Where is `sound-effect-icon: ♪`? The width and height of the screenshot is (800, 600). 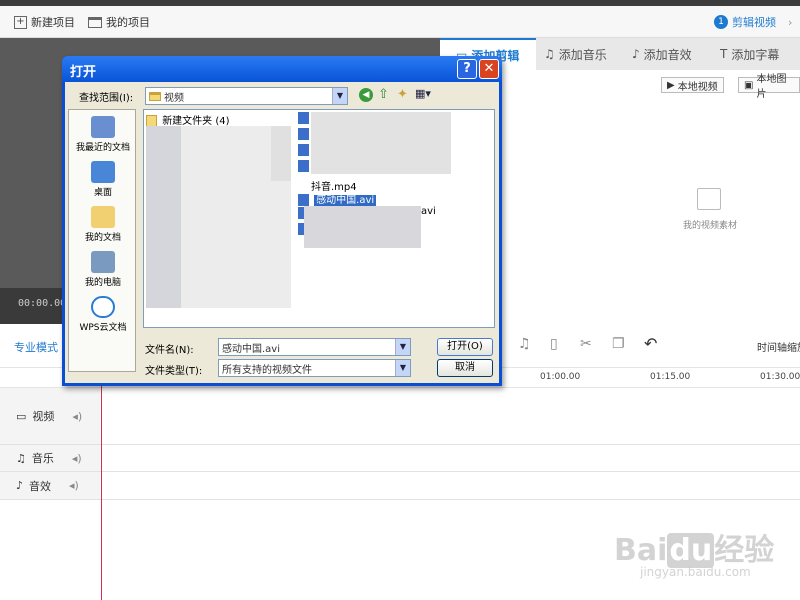 sound-effect-icon: ♪ is located at coordinates (636, 54).